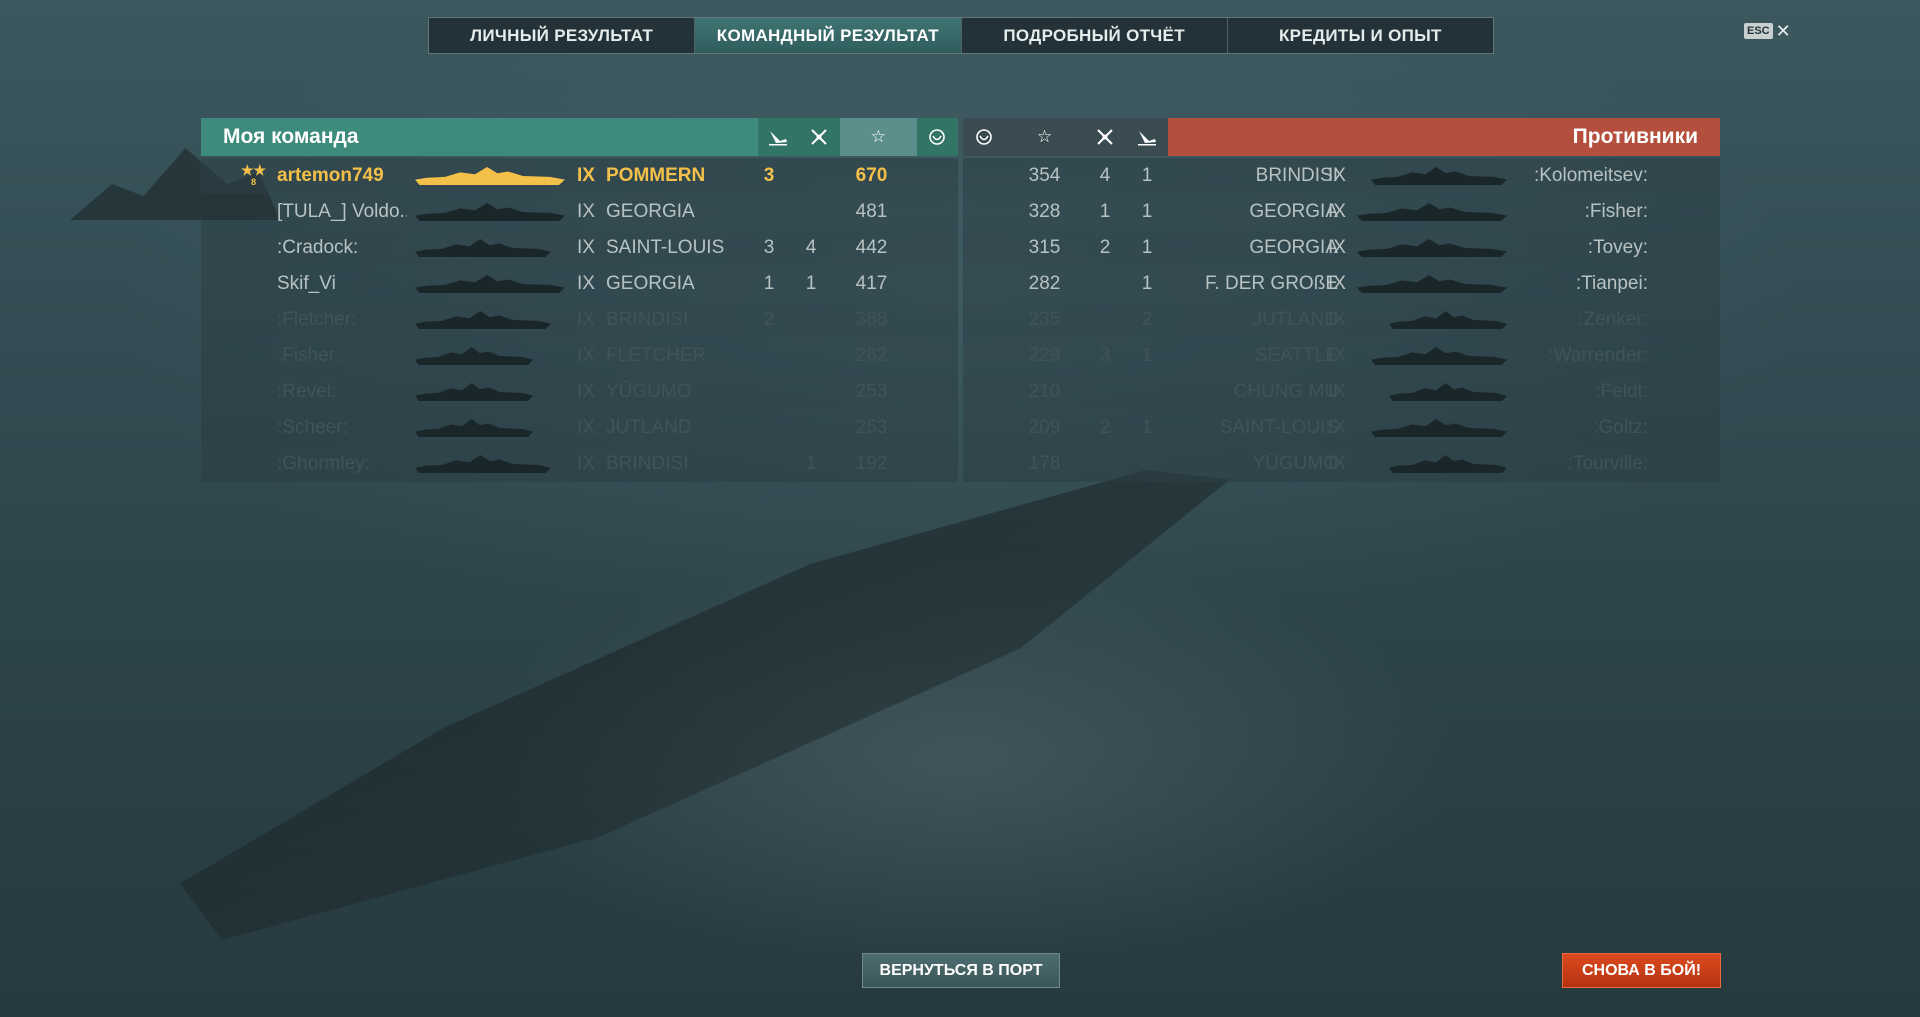  I want to click on table-row: 354 4 1 BRINDISI IX :Kolomeitsev:, so click(1341, 176).